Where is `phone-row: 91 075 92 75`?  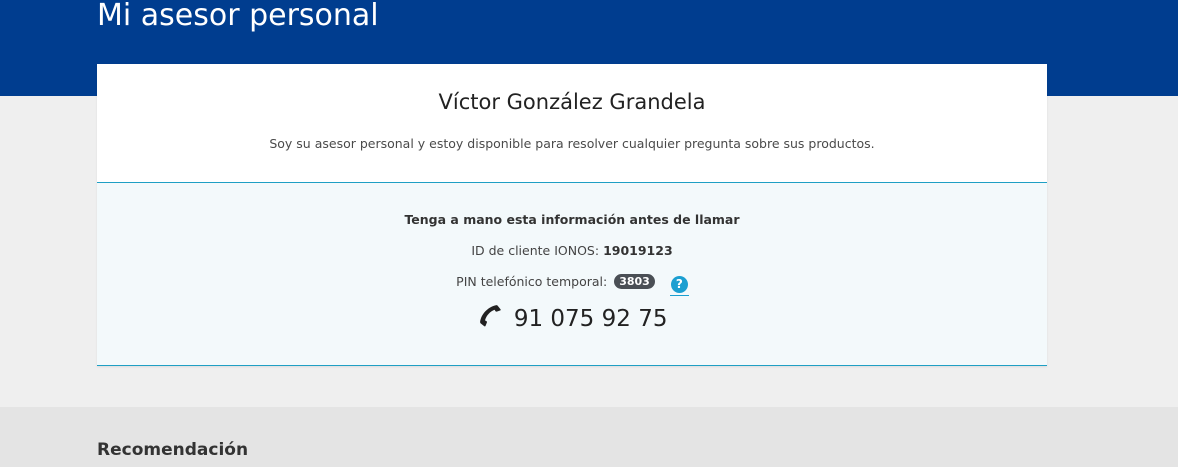 phone-row: 91 075 92 75 is located at coordinates (572, 318).